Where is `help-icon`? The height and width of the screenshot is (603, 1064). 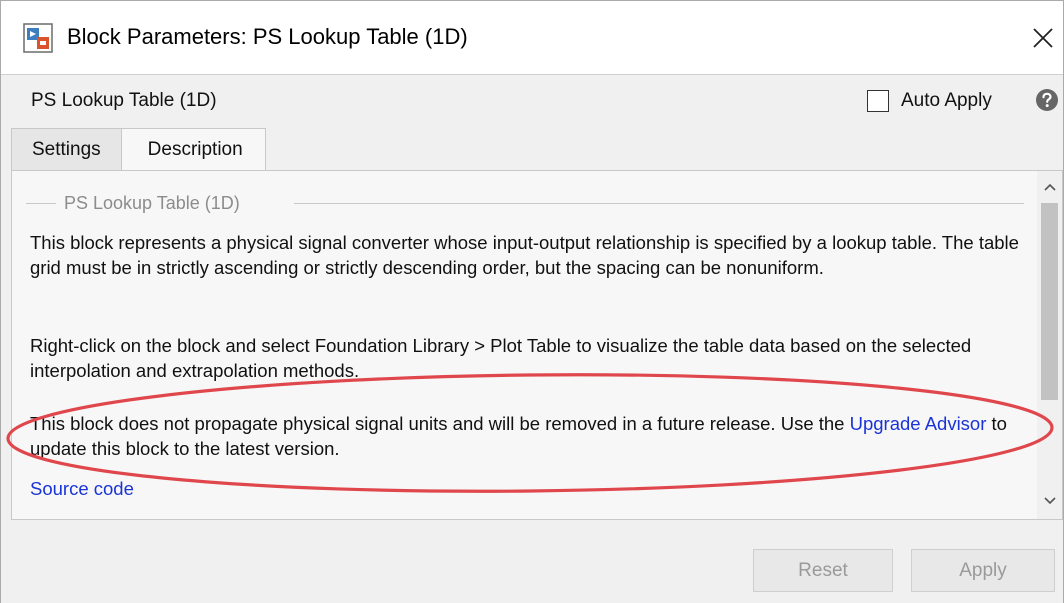 help-icon is located at coordinates (1047, 100).